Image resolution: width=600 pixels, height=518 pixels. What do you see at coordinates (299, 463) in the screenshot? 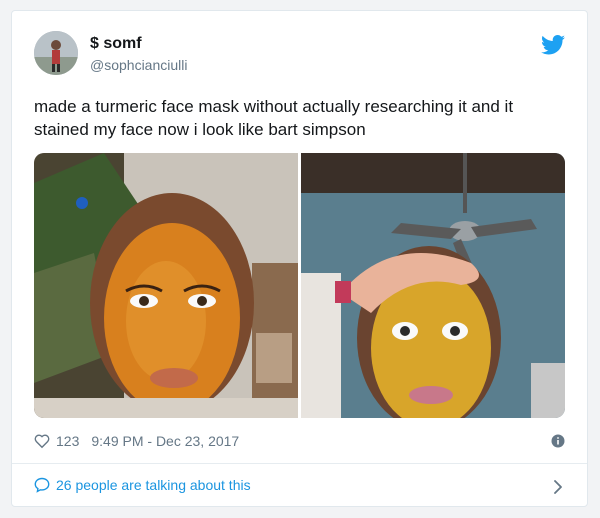
I see `divider` at bounding box center [299, 463].